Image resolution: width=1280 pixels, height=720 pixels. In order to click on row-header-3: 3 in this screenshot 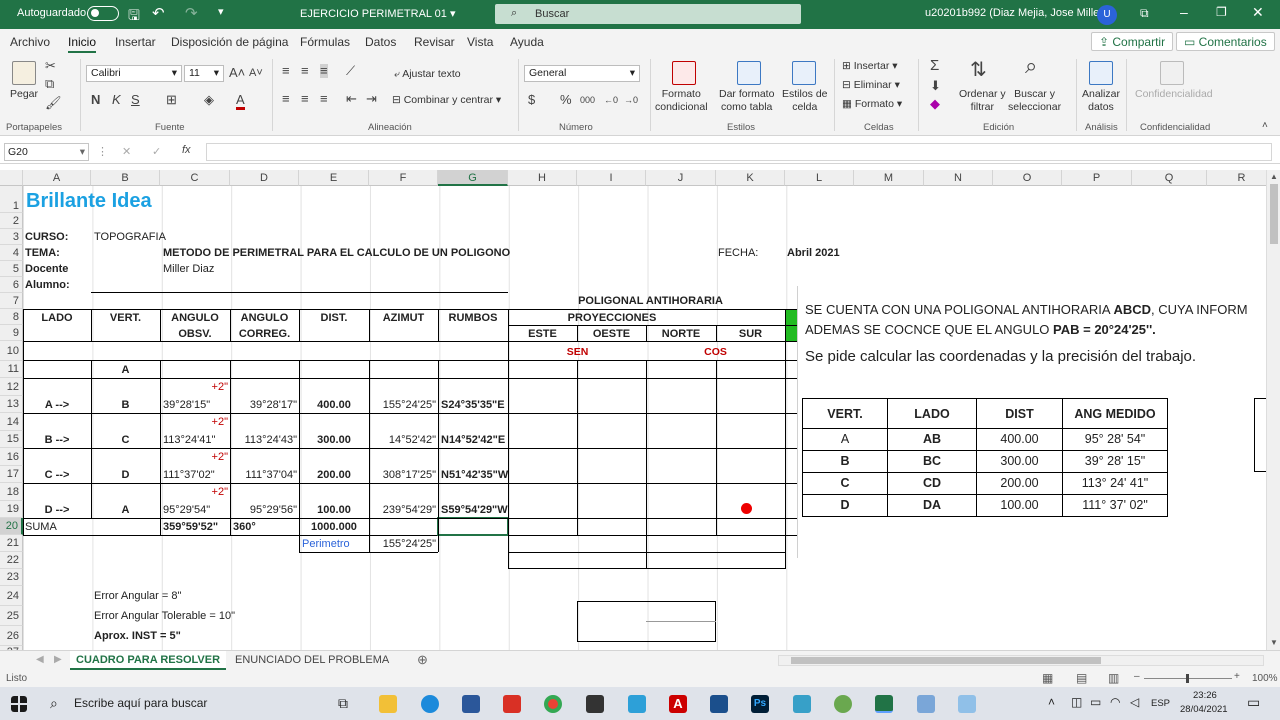, I will do `click(11, 237)`.